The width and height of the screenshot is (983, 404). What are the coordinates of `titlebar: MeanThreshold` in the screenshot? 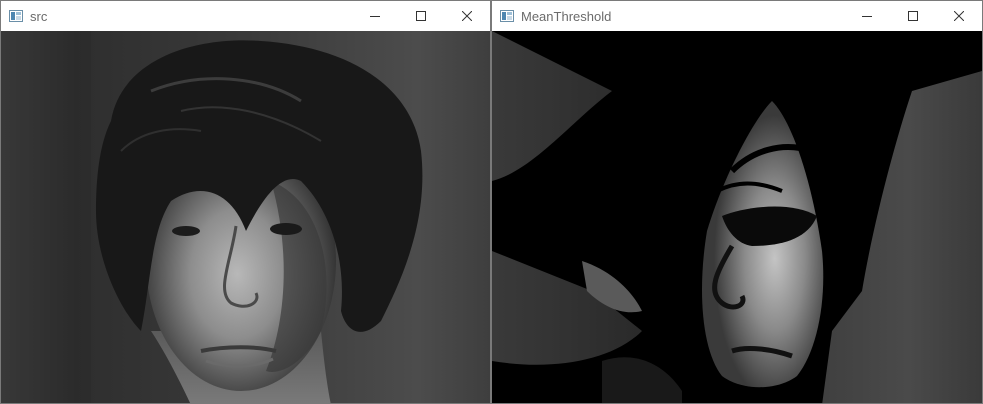 It's located at (737, 16).